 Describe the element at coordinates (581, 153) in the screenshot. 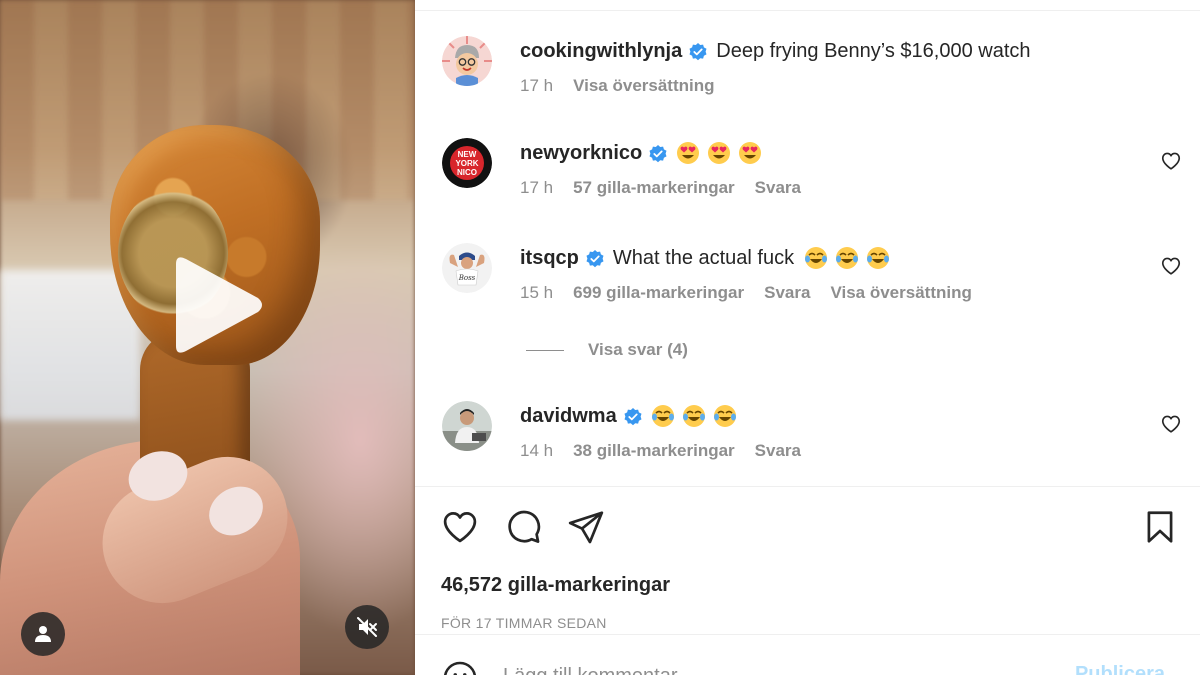

I see `username: newyorknico` at that location.